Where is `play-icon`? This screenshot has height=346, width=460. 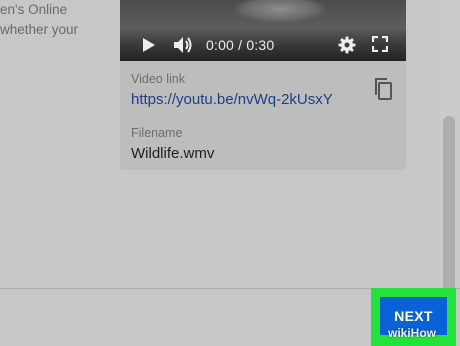
play-icon is located at coordinates (149, 45).